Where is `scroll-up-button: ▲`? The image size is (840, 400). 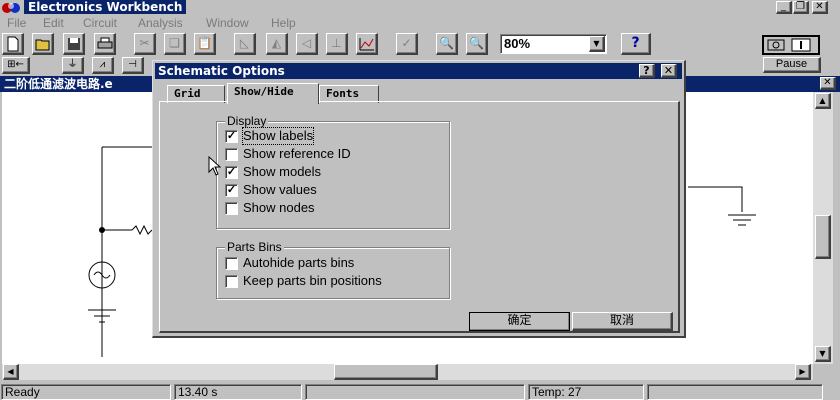
scroll-up-button: ▲ is located at coordinates (823, 101).